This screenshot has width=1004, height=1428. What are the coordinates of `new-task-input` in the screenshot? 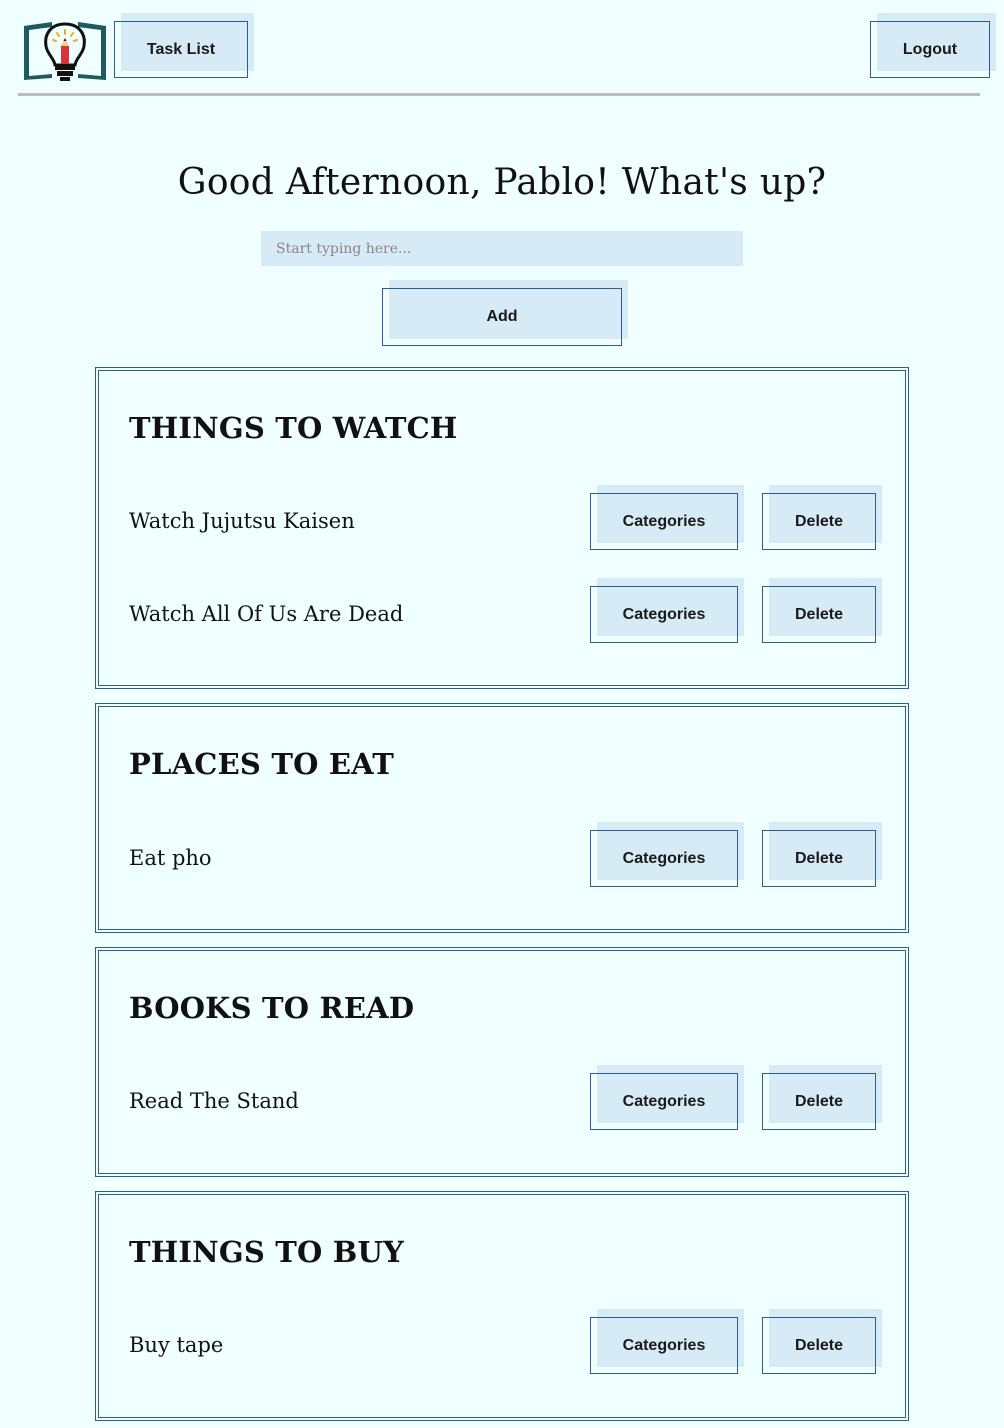 It's located at (502, 248).